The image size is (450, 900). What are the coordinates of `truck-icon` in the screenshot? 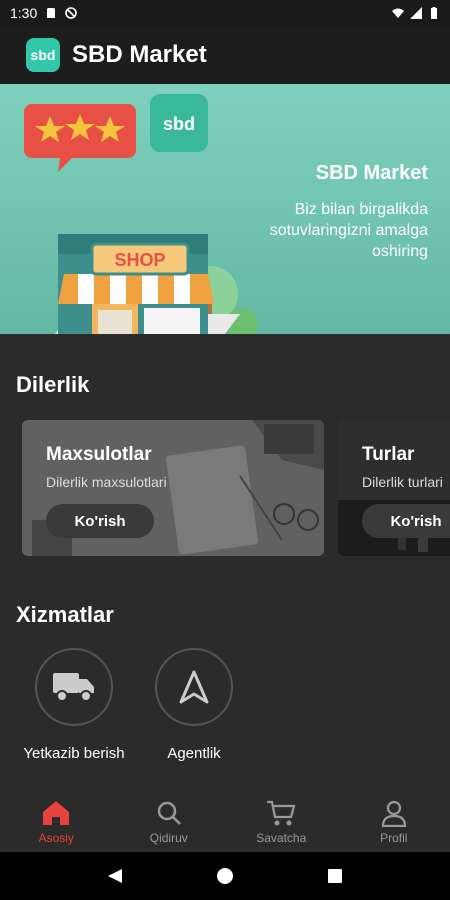 It's located at (73, 687).